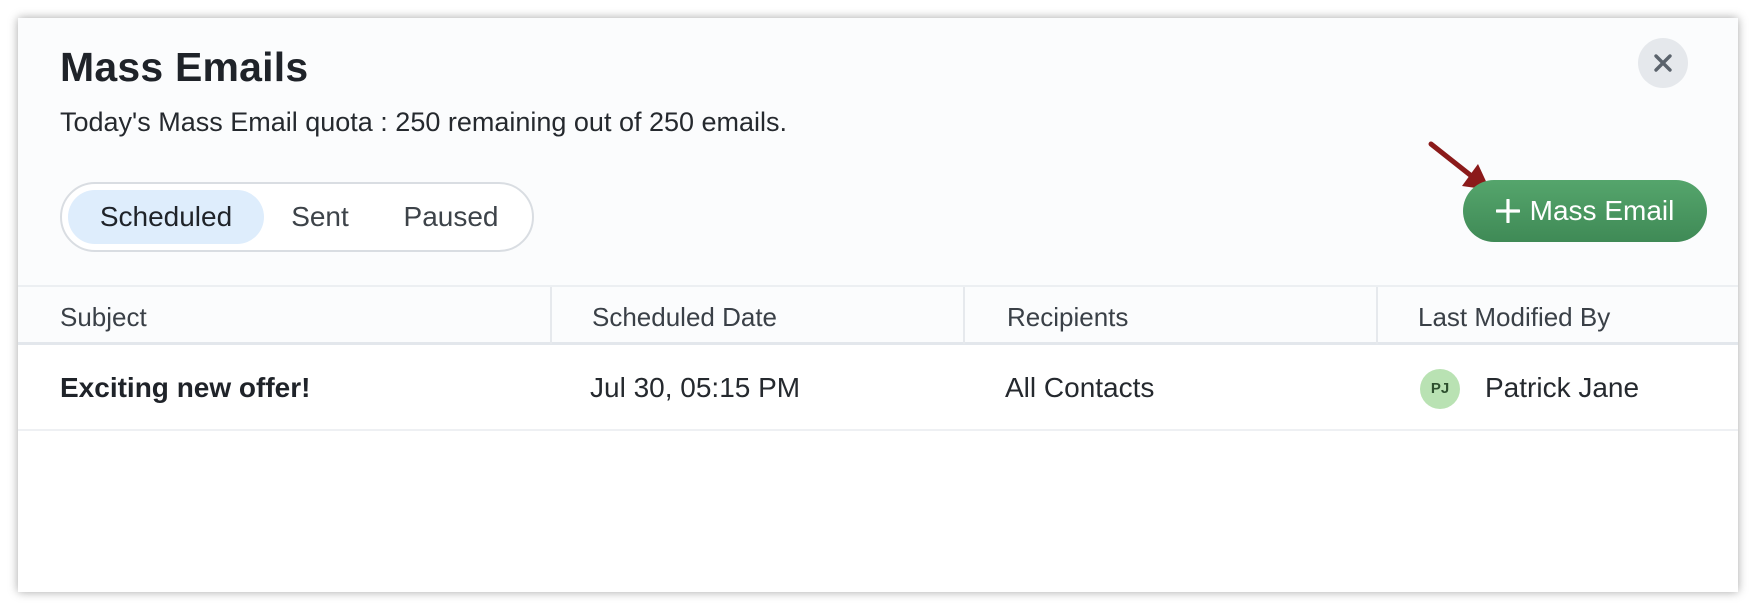 The height and width of the screenshot is (610, 1756). Describe the element at coordinates (1562, 387) in the screenshot. I see `cell-modified-by-name: Patrick Jane` at that location.